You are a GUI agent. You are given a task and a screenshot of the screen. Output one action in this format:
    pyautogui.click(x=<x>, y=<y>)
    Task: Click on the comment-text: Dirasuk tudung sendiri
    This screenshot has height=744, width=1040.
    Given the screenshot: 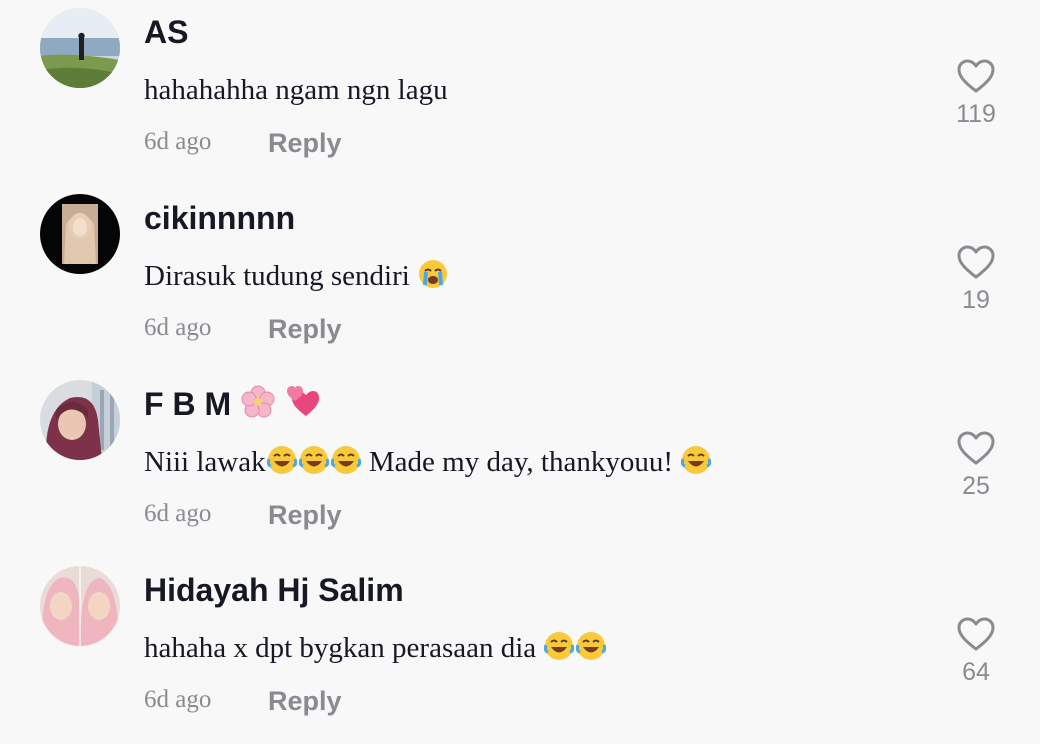 What is the action you would take?
    pyautogui.click(x=296, y=278)
    